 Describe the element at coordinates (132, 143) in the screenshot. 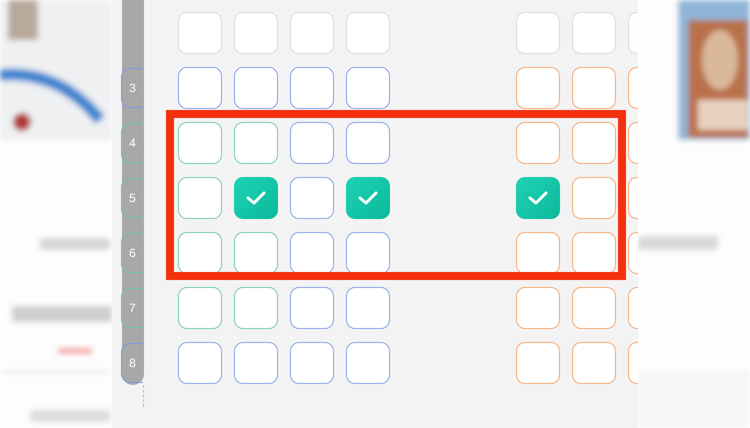

I see `row-number: 4` at that location.